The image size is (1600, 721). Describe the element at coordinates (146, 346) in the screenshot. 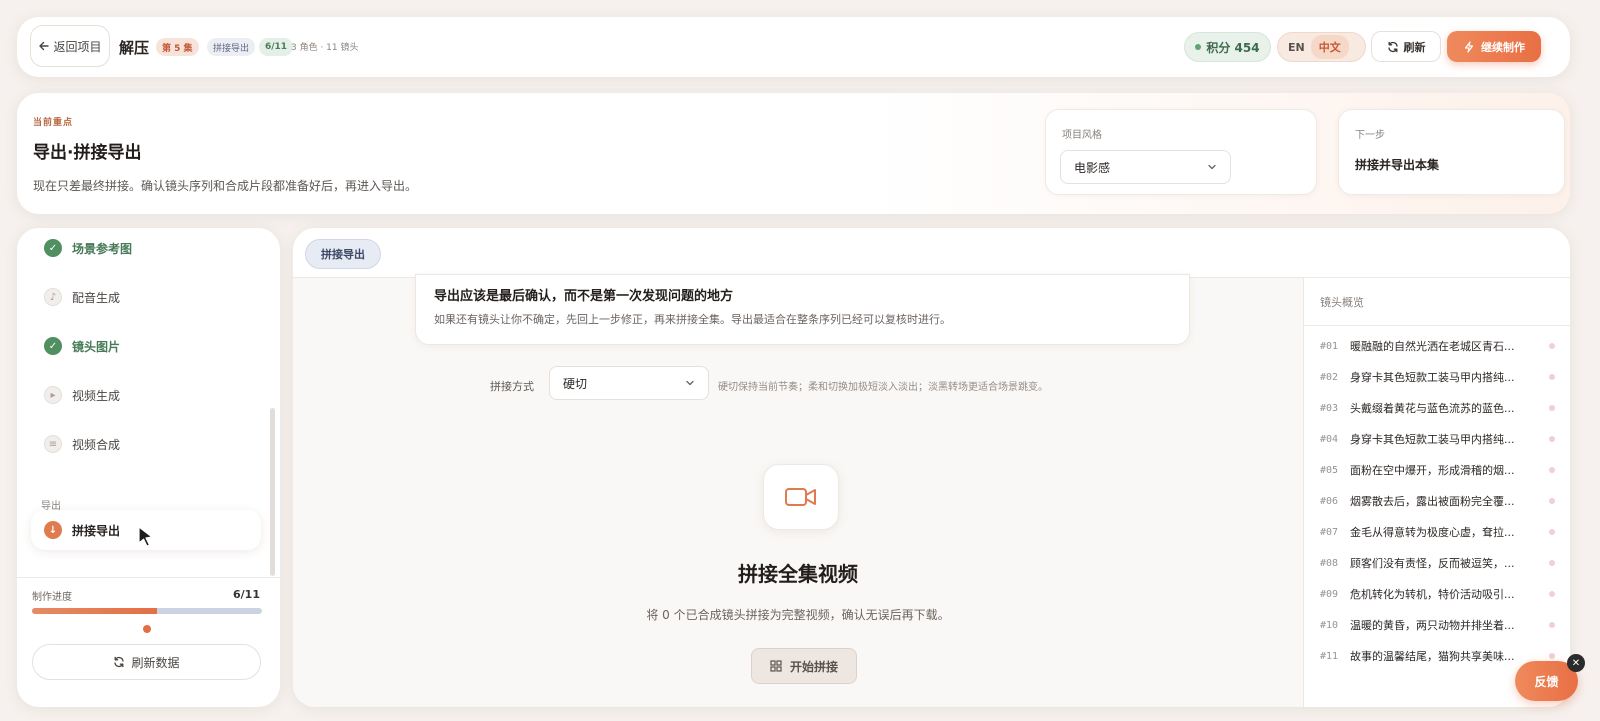

I see `sidebar-item-shot-images: ✓ 镜头图片` at that location.